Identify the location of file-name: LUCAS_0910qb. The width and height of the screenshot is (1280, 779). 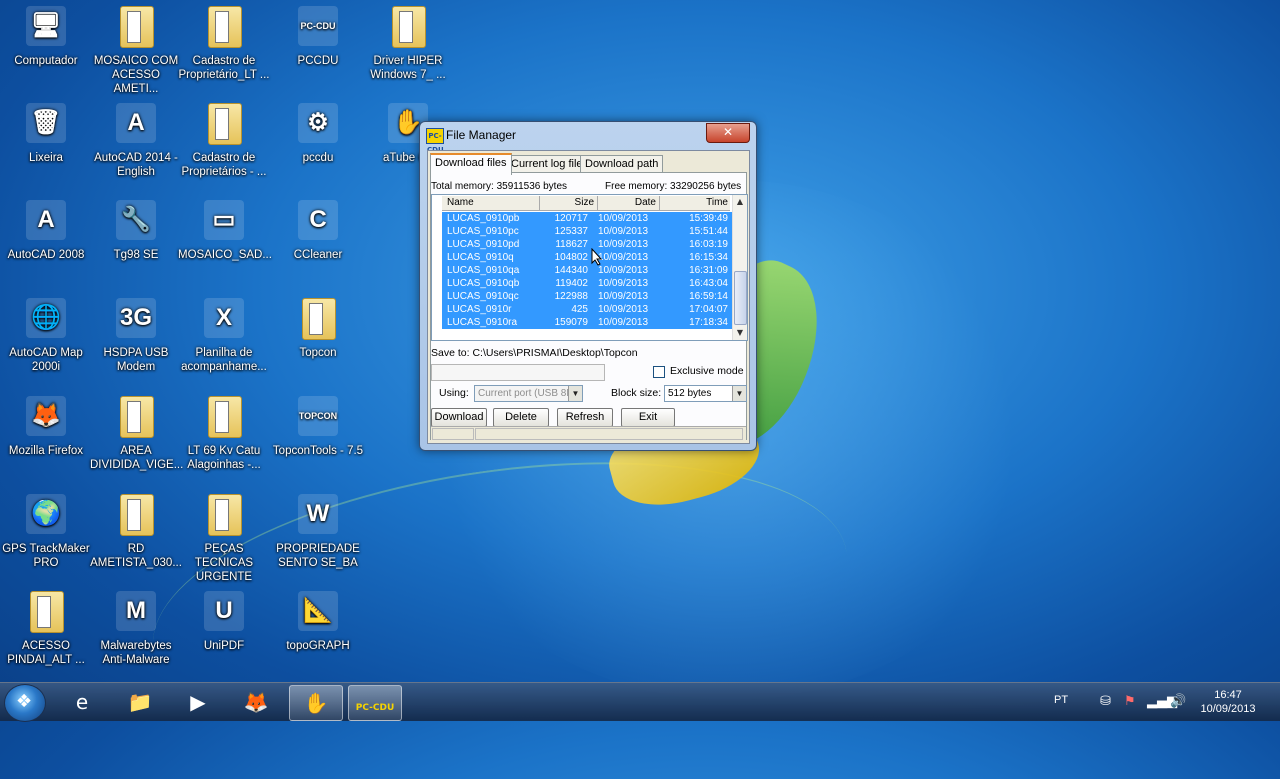
(483, 283).